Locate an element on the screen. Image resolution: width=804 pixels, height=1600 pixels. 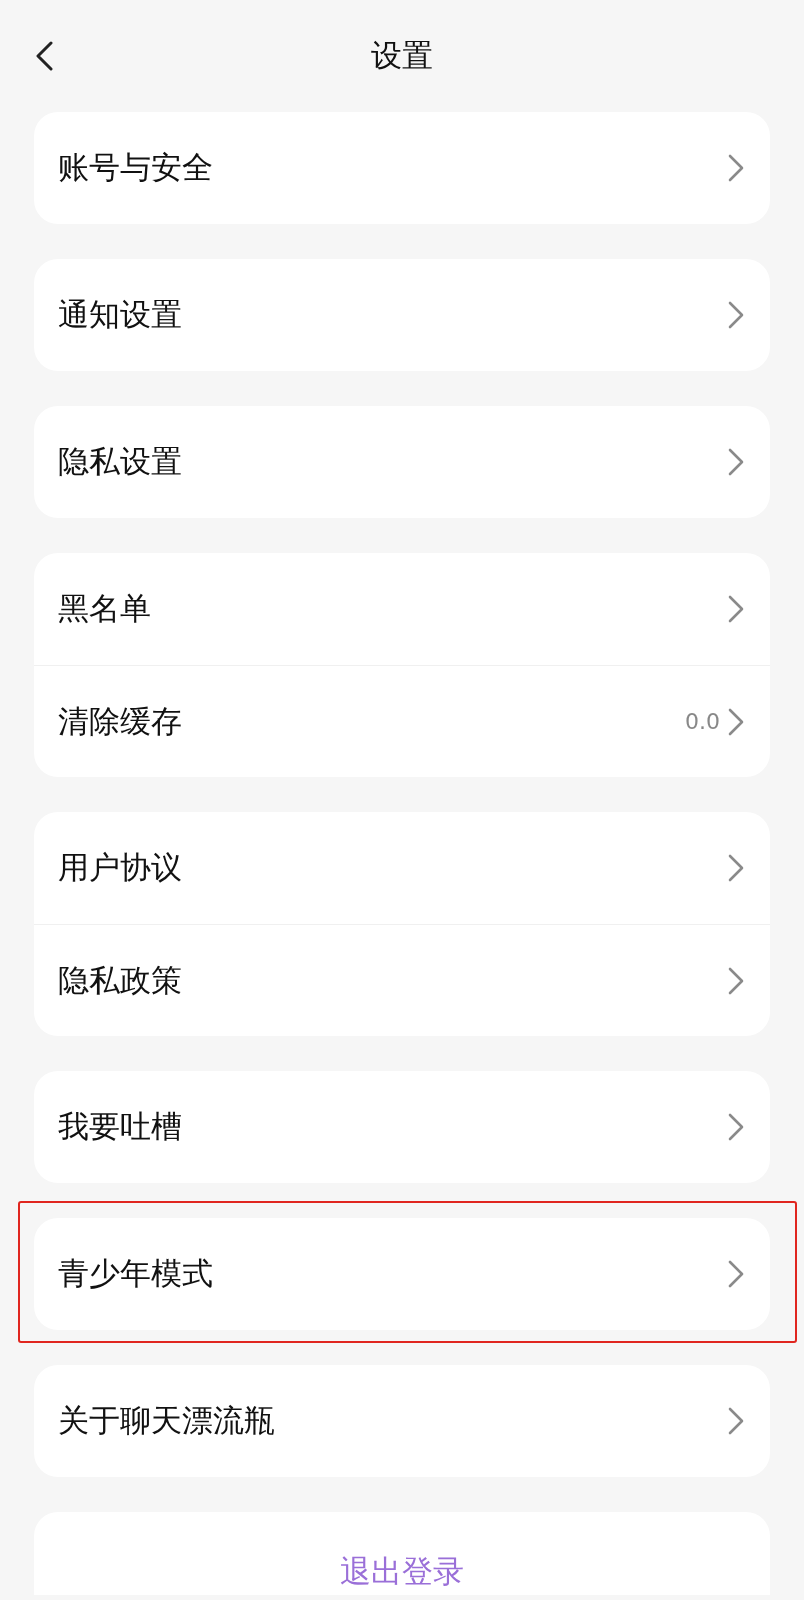
settings-row: 隐私设置 is located at coordinates (402, 462).